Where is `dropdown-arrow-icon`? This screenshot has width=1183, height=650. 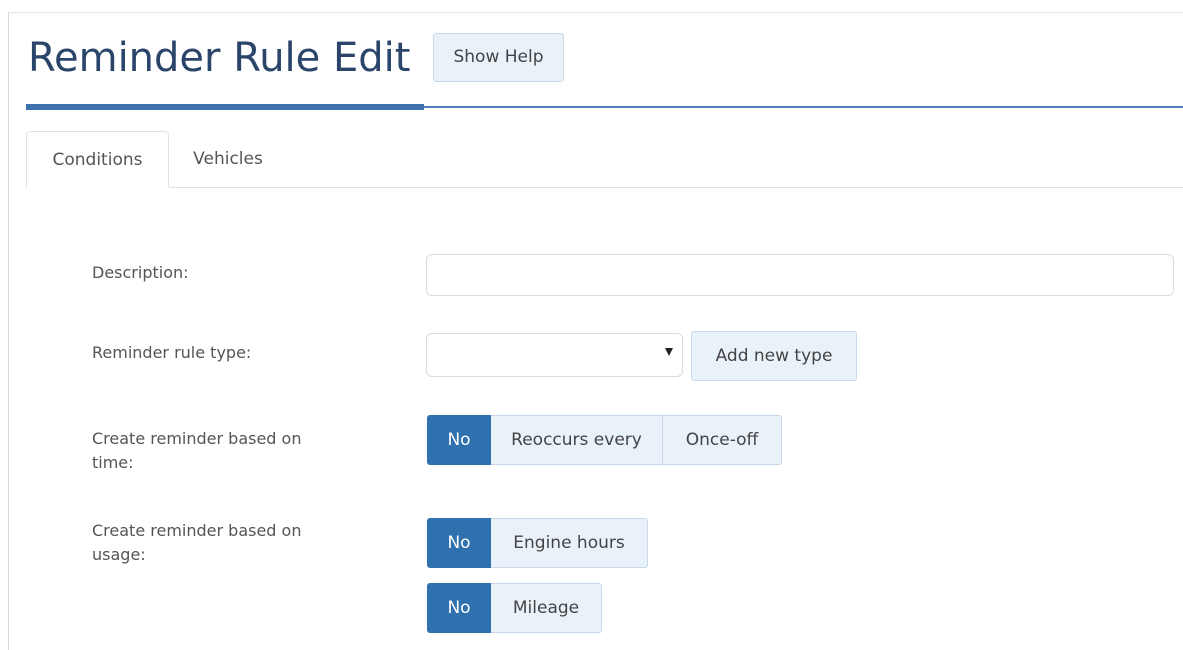
dropdown-arrow-icon is located at coordinates (669, 352).